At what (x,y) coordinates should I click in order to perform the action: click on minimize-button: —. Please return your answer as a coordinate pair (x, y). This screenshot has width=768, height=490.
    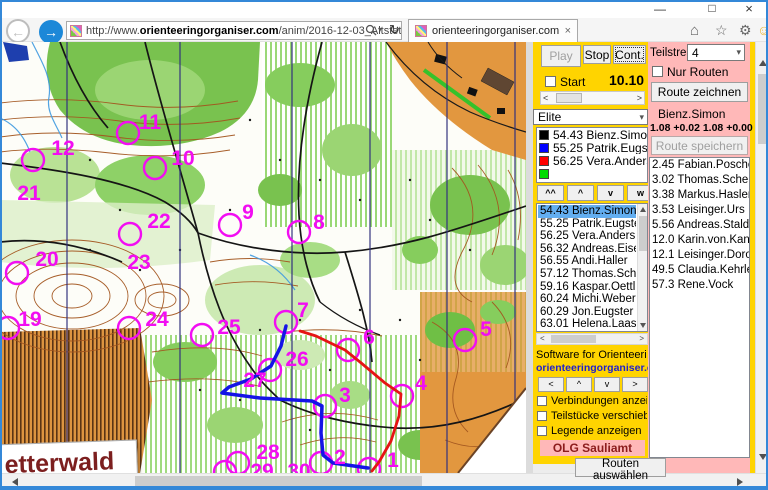
    Looking at the image, I should click on (660, 9).